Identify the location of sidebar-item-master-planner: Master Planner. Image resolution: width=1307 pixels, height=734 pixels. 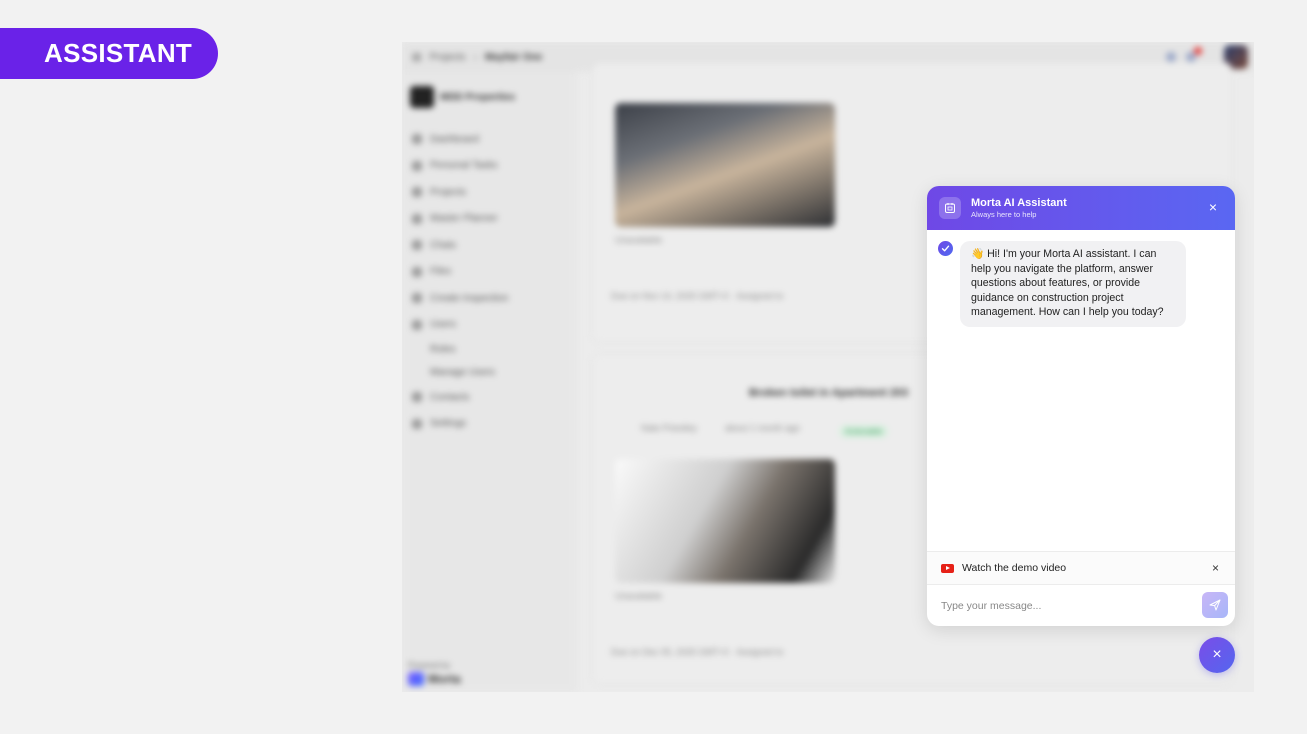
(489, 219).